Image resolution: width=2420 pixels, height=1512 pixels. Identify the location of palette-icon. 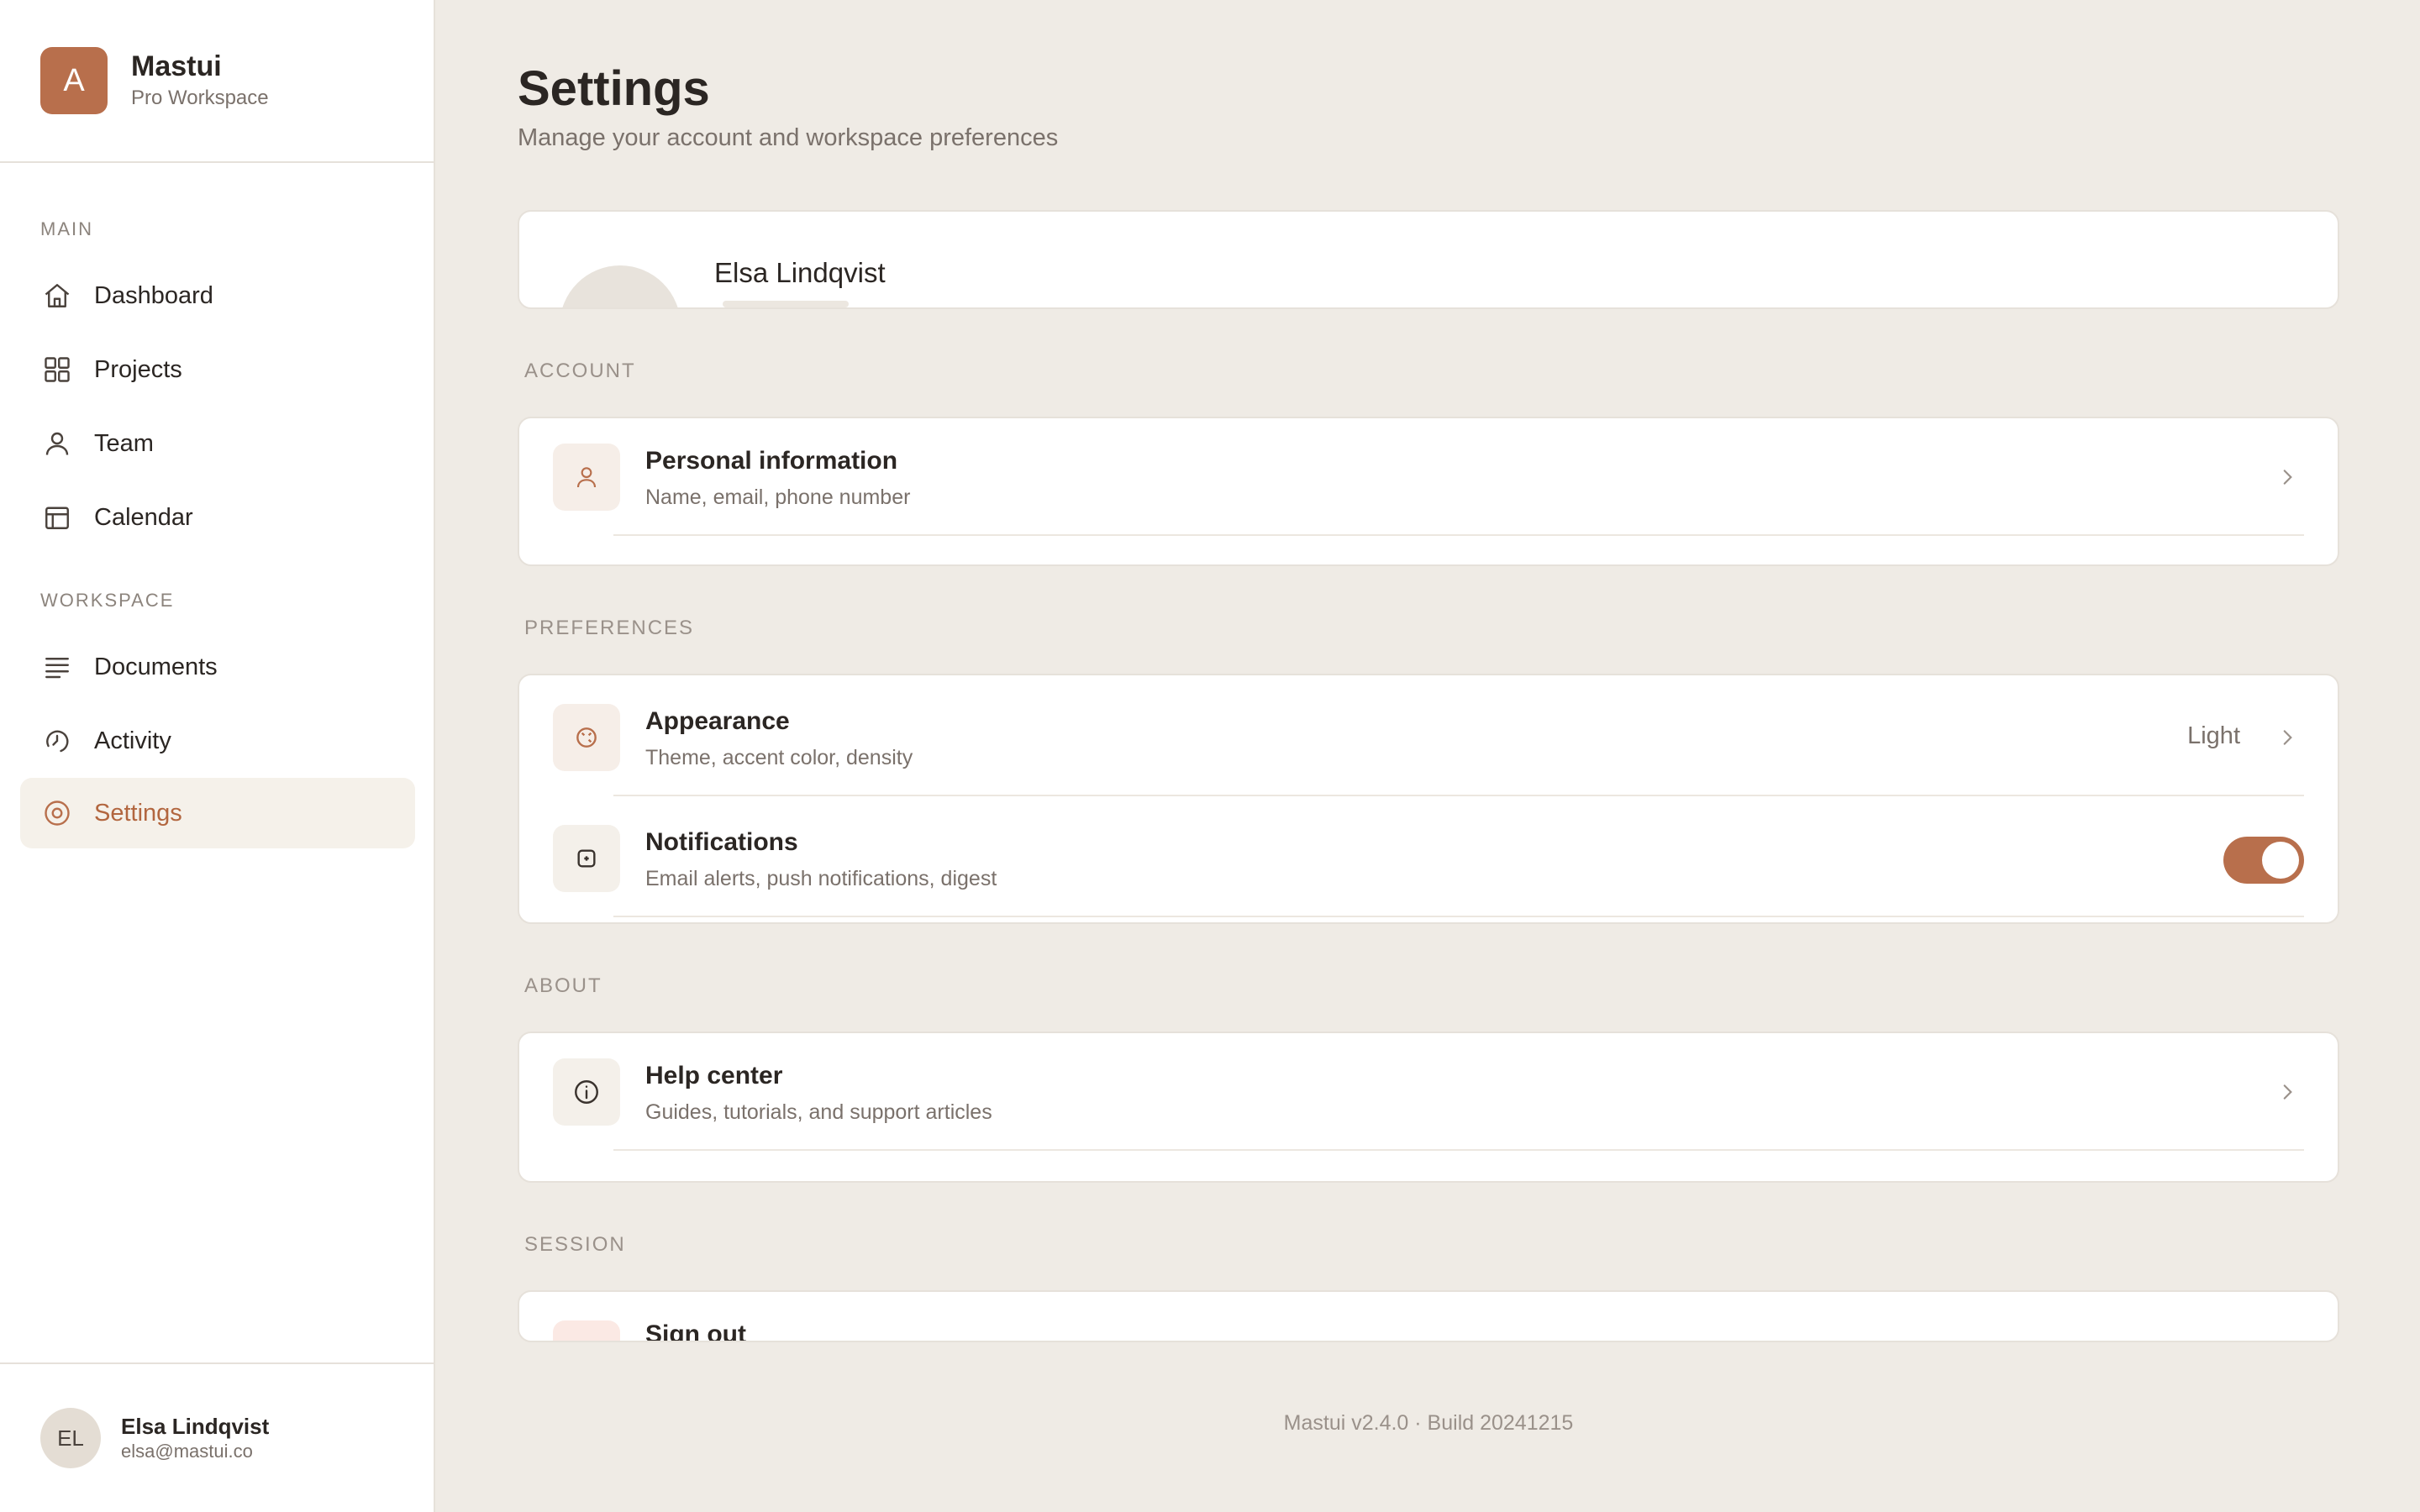
(586, 737).